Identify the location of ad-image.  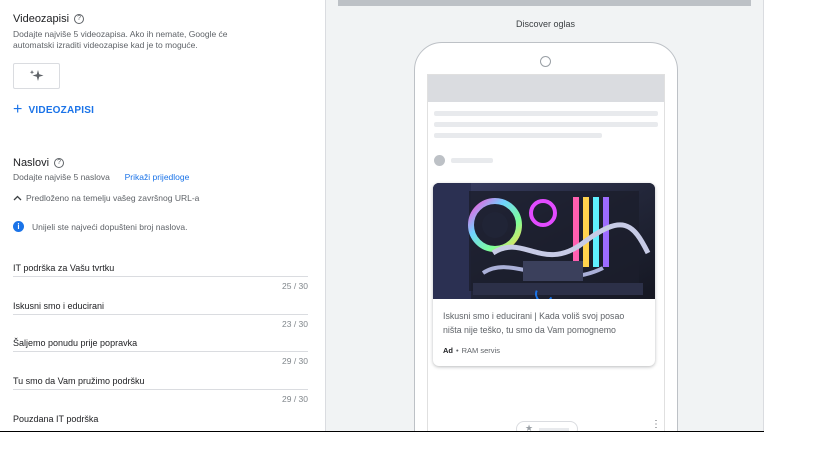
(544, 241).